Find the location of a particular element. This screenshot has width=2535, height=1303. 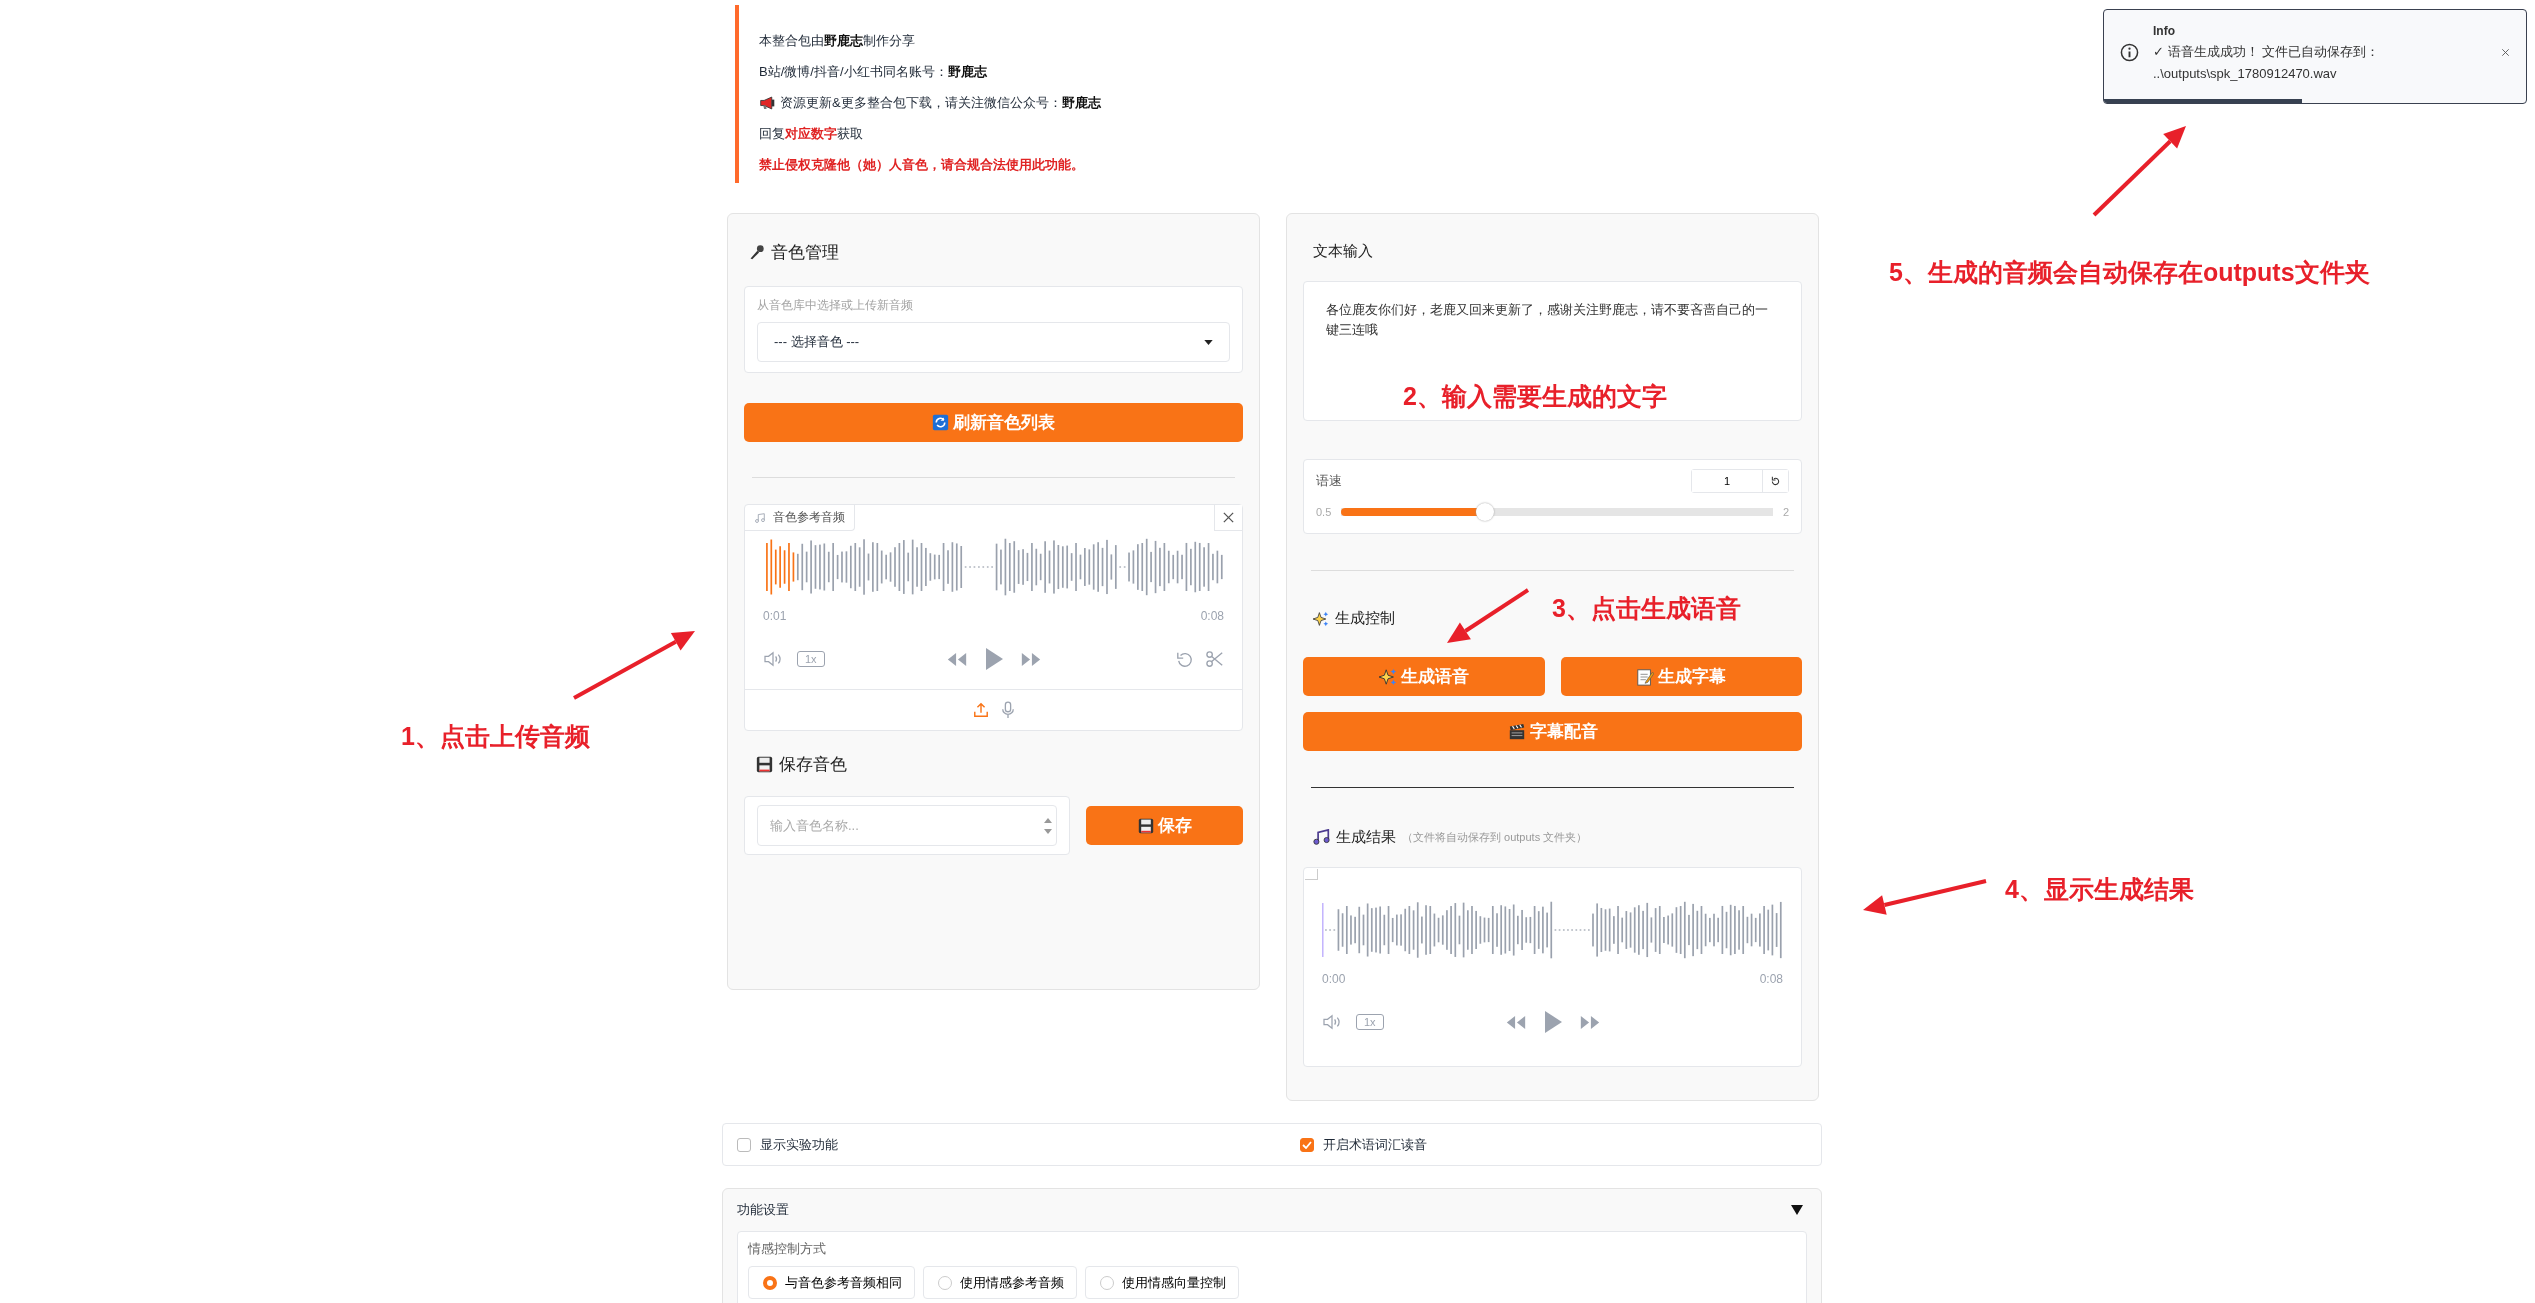

field-label: 从音色库中选择或上传新音频 is located at coordinates (835, 305).